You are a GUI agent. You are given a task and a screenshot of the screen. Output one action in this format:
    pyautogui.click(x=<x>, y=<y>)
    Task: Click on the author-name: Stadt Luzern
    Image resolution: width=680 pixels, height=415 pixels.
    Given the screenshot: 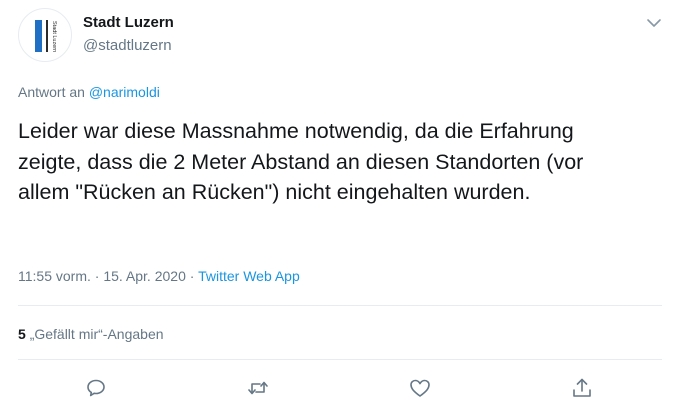 What is the action you would take?
    pyautogui.click(x=128, y=22)
    